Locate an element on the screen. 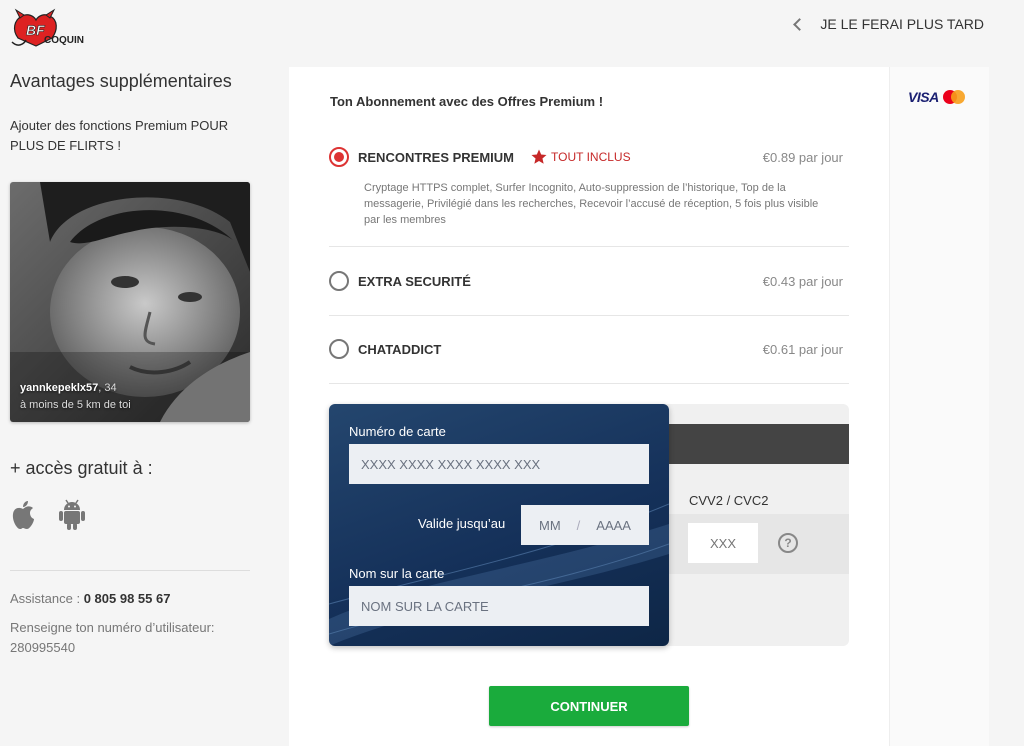 Image resolution: width=1024 pixels, height=746 pixels. assistance-phone: 0 805 98 55 67 is located at coordinates (127, 598).